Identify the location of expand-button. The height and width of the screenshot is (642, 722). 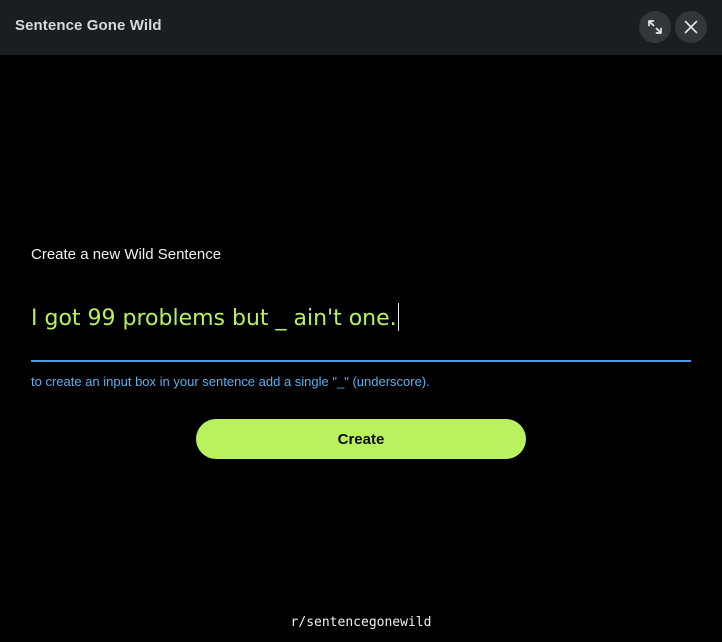
(655, 27).